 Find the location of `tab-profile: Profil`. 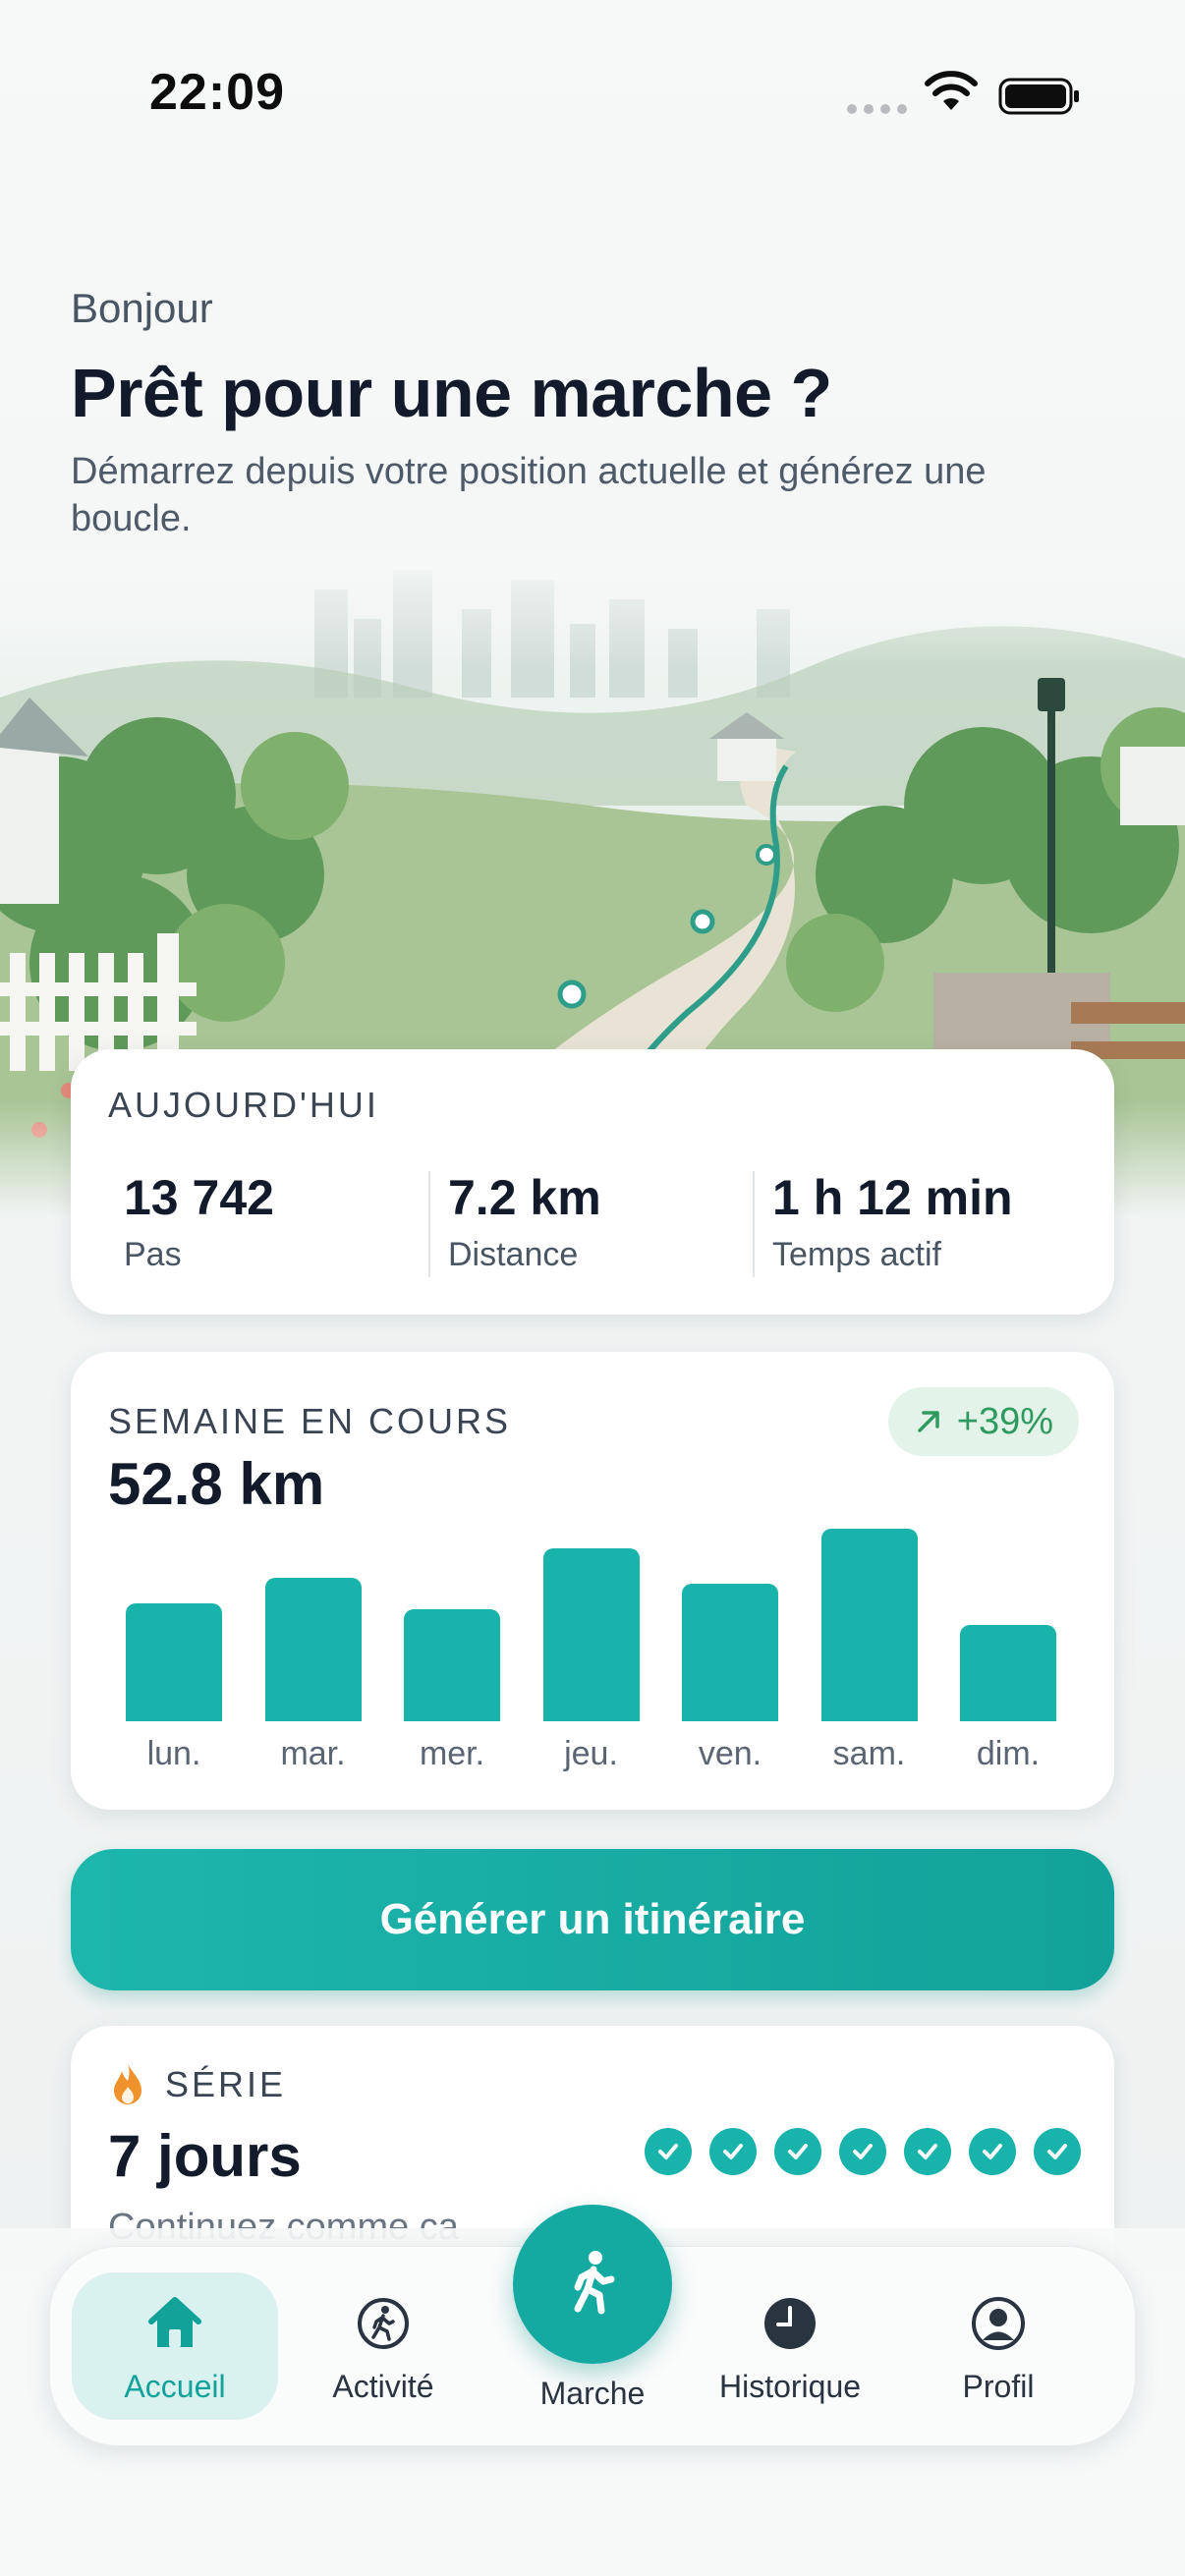

tab-profile: Profil is located at coordinates (998, 2346).